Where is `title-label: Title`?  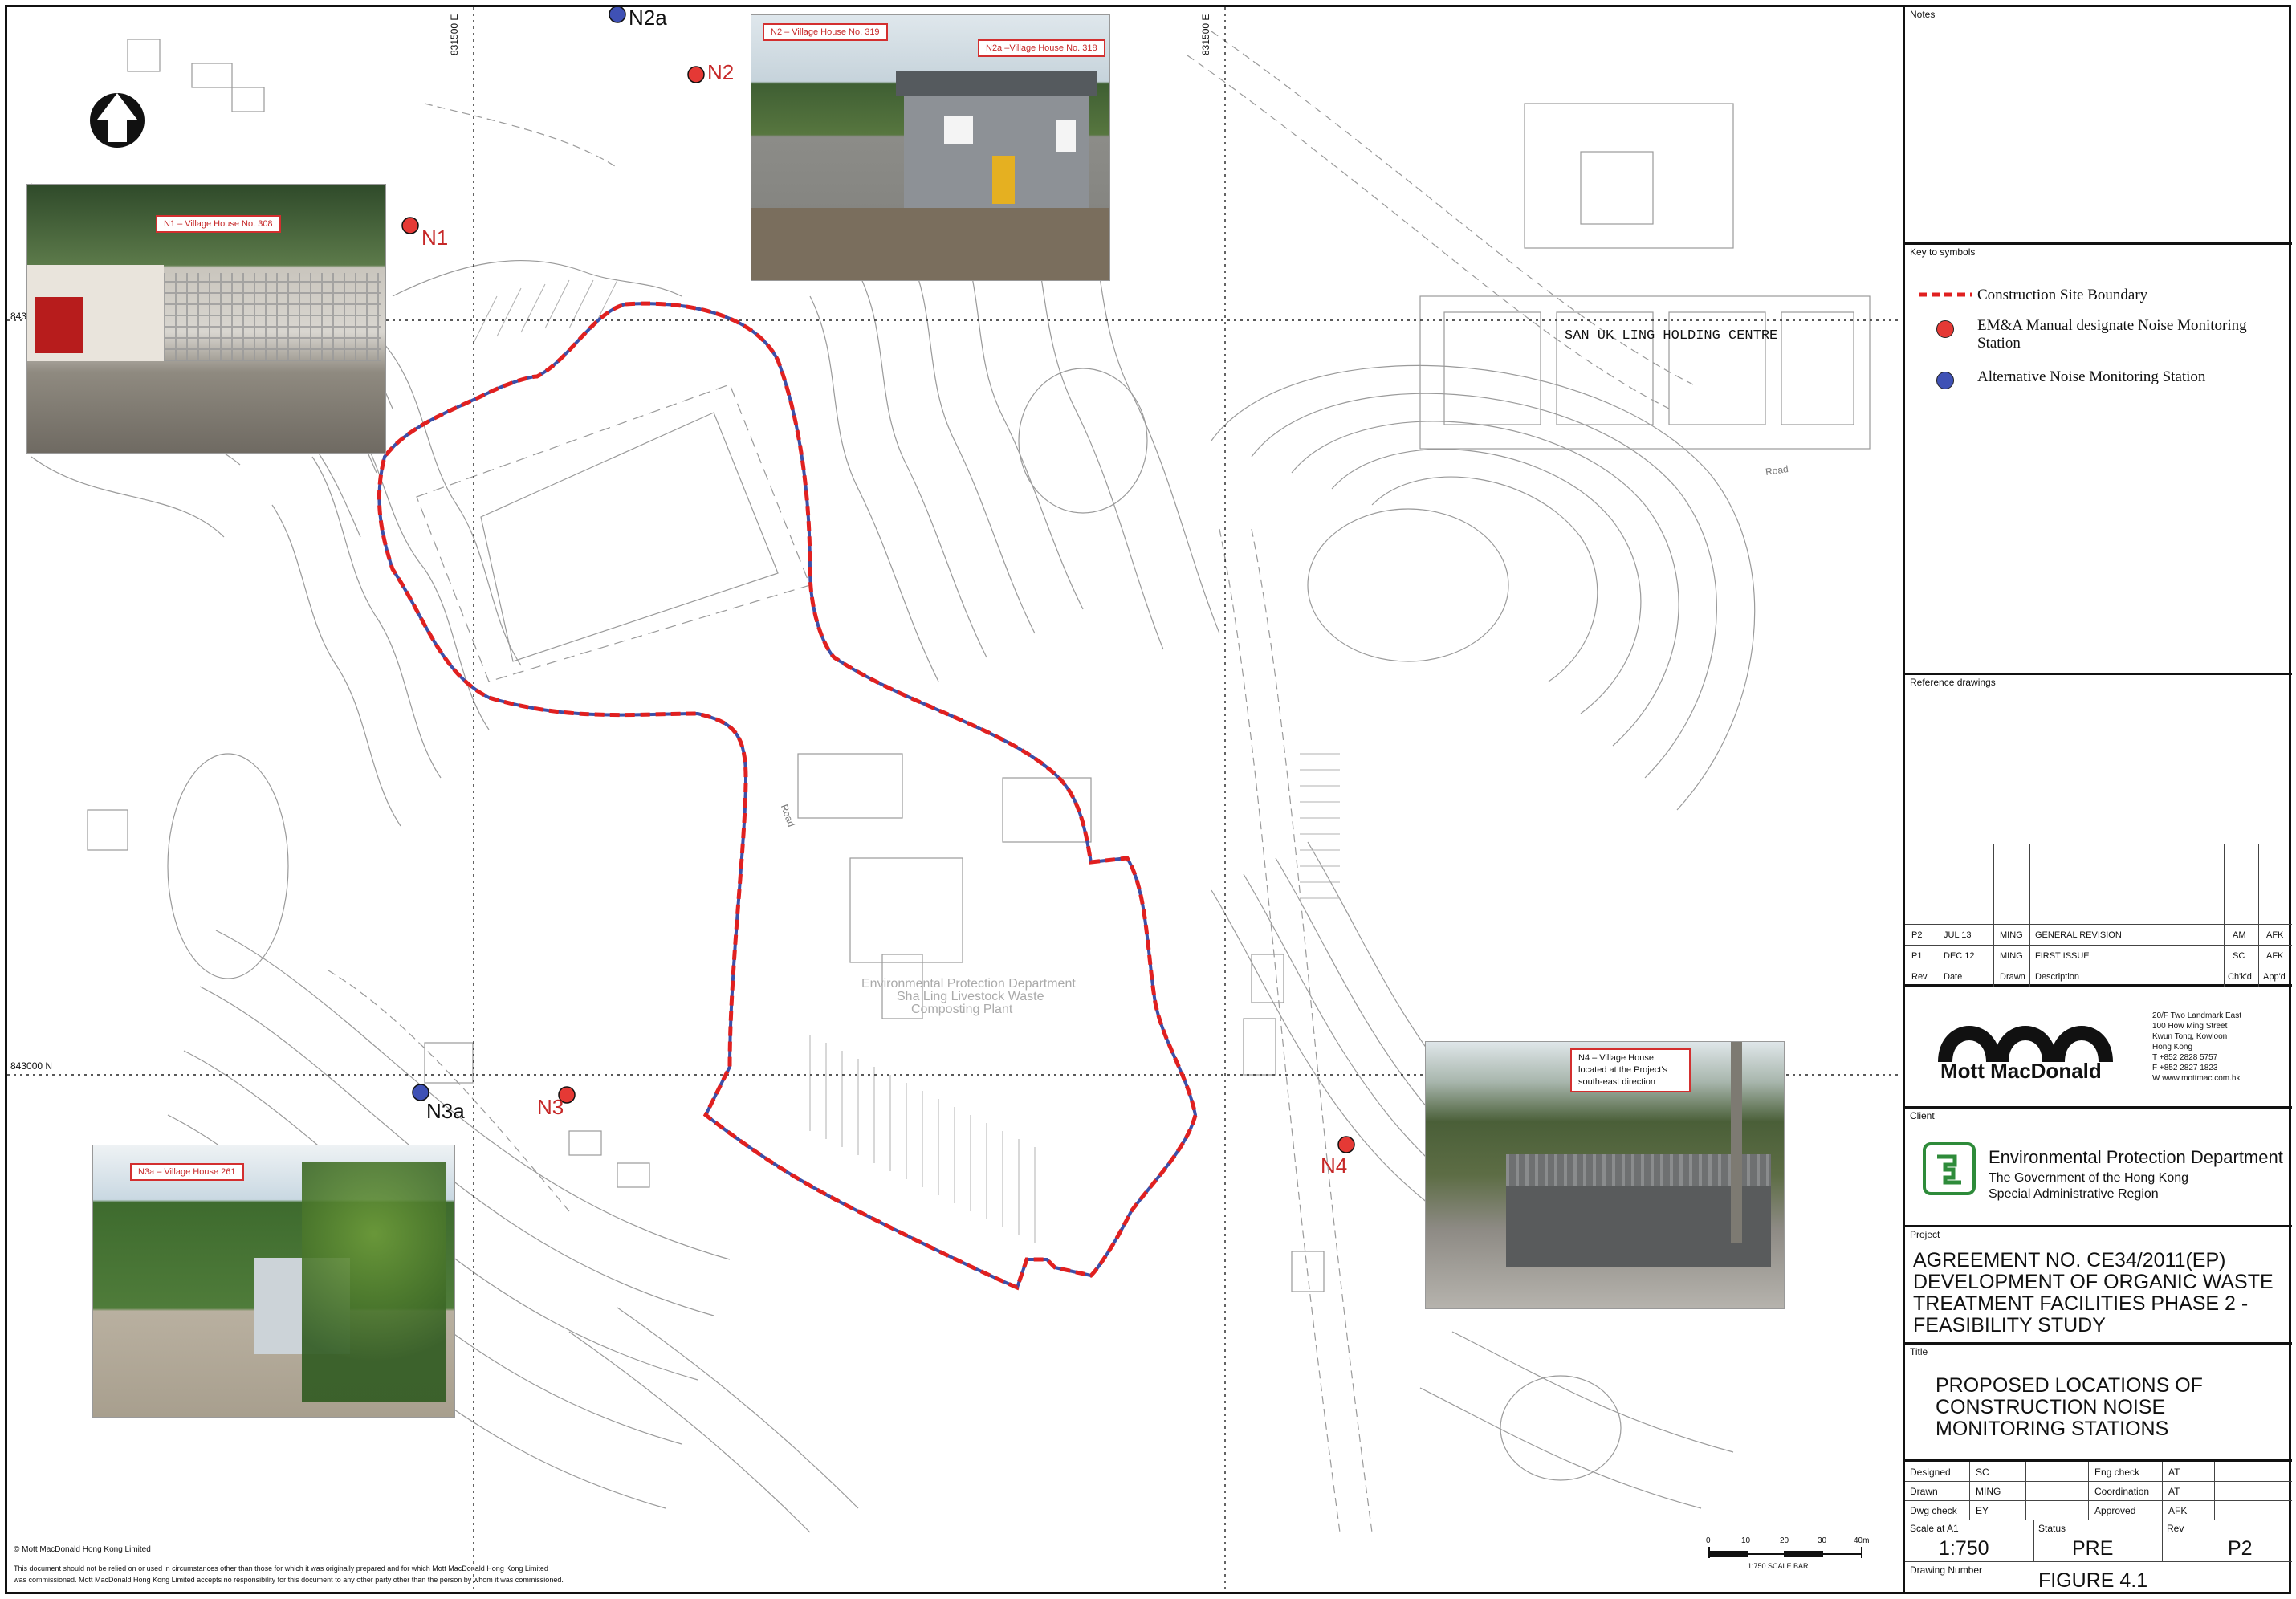 title-label: Title is located at coordinates (1919, 1351).